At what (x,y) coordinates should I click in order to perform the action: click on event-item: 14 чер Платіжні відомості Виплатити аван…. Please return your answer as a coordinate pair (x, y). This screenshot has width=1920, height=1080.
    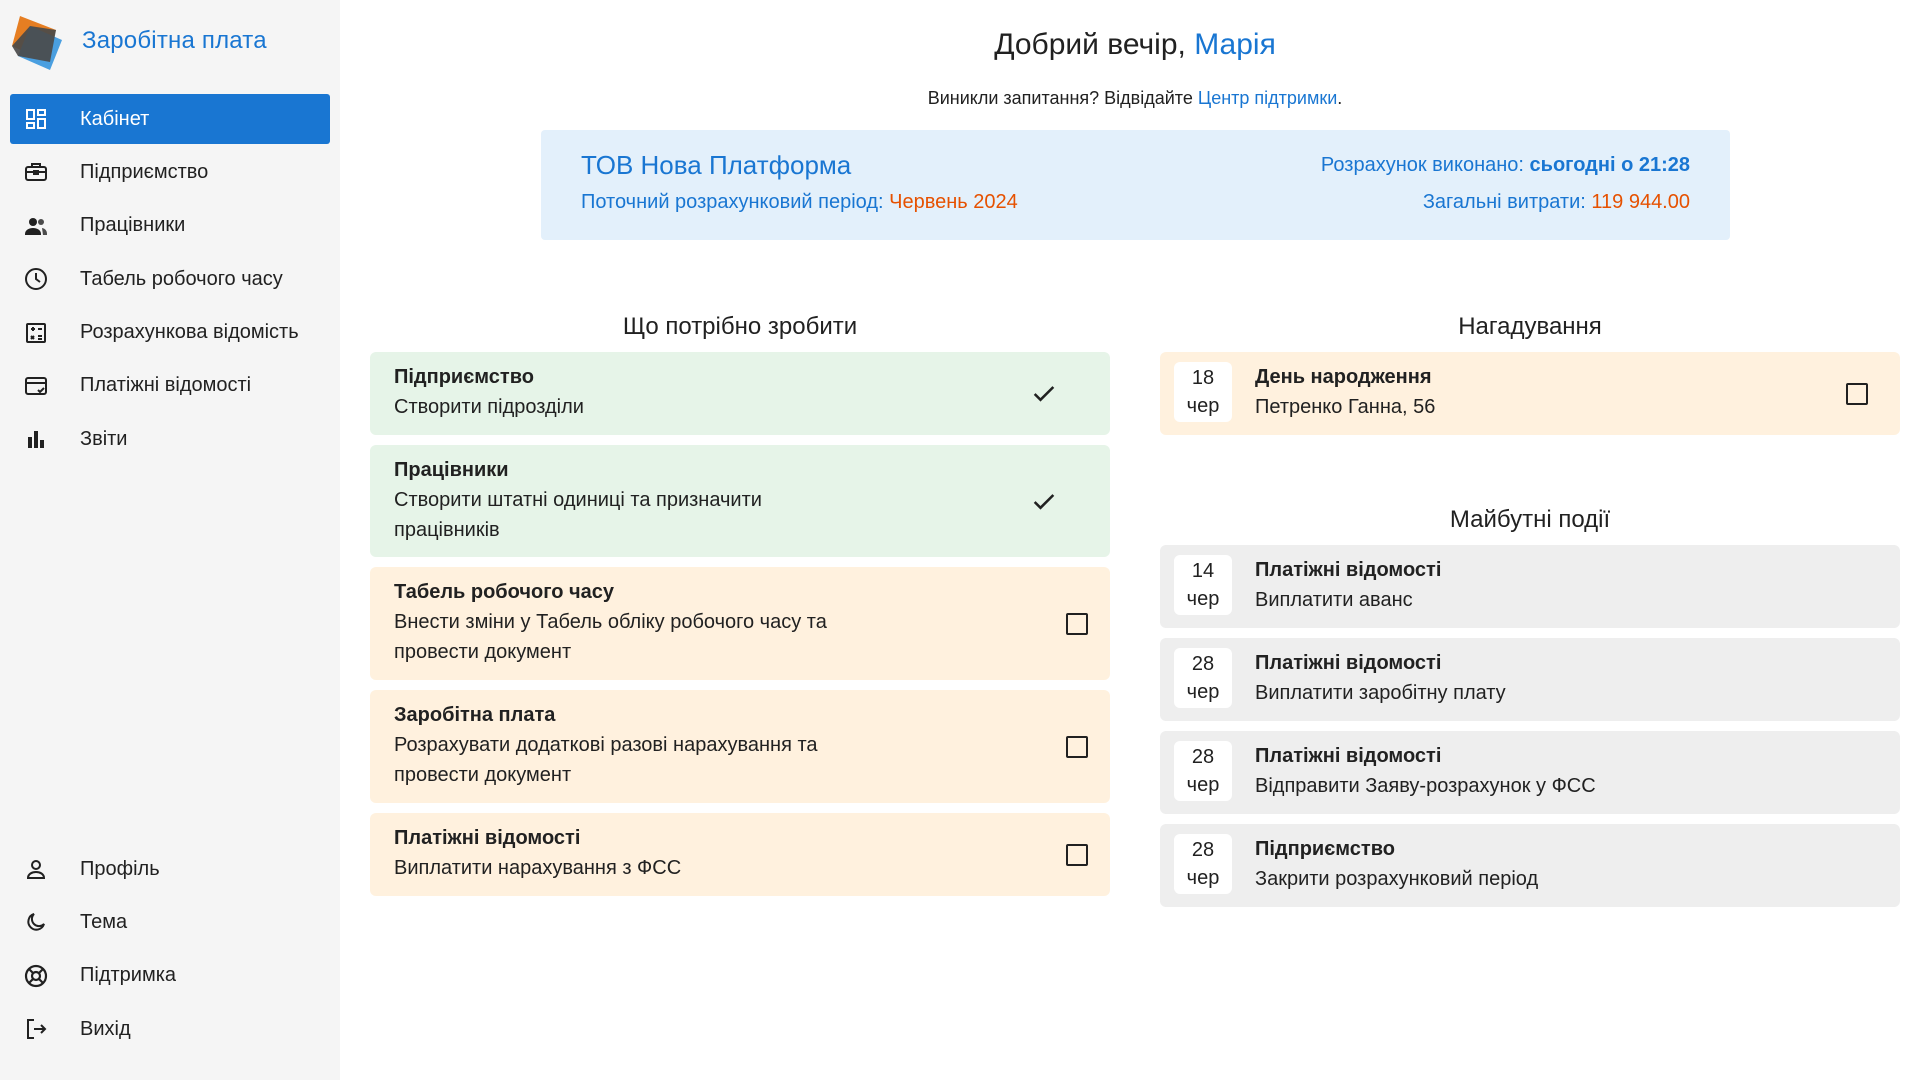
    Looking at the image, I should click on (1530, 586).